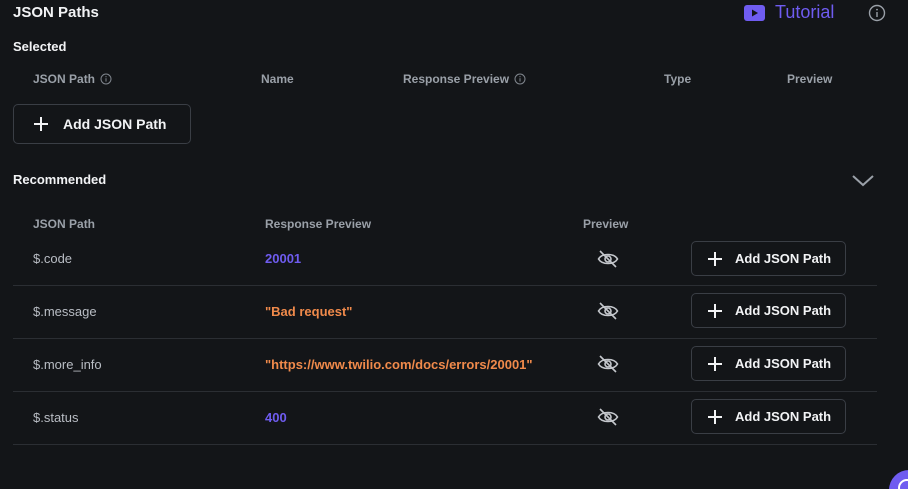 The height and width of the screenshot is (489, 908). Describe the element at coordinates (805, 12) in the screenshot. I see `tutorial-label: Tutorial` at that location.